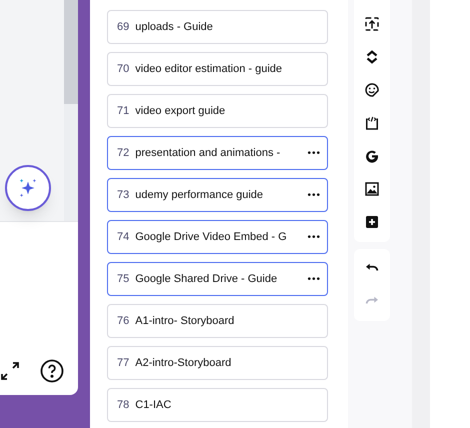 This screenshot has width=470, height=428. Describe the element at coordinates (123, 111) in the screenshot. I see `page-number: 71` at that location.